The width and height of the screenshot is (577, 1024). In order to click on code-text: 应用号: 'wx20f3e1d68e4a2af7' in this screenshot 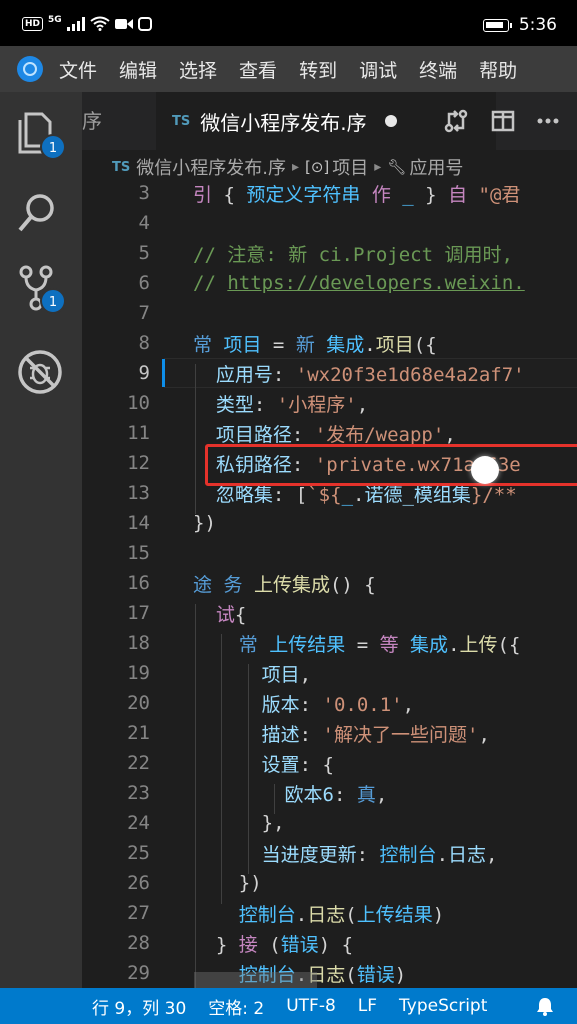, I will do `click(370, 374)`.